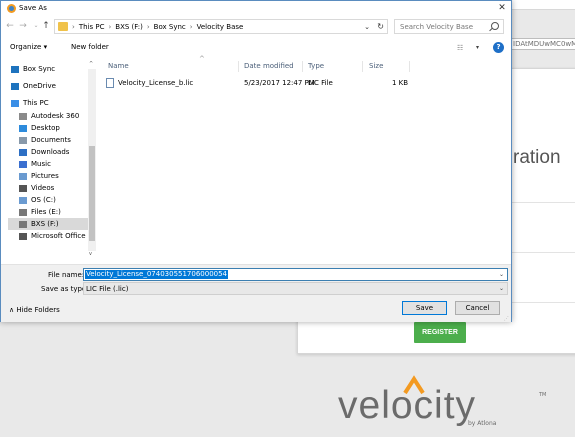  What do you see at coordinates (43, 188) in the screenshot?
I see `nav-item-label: Videos` at bounding box center [43, 188].